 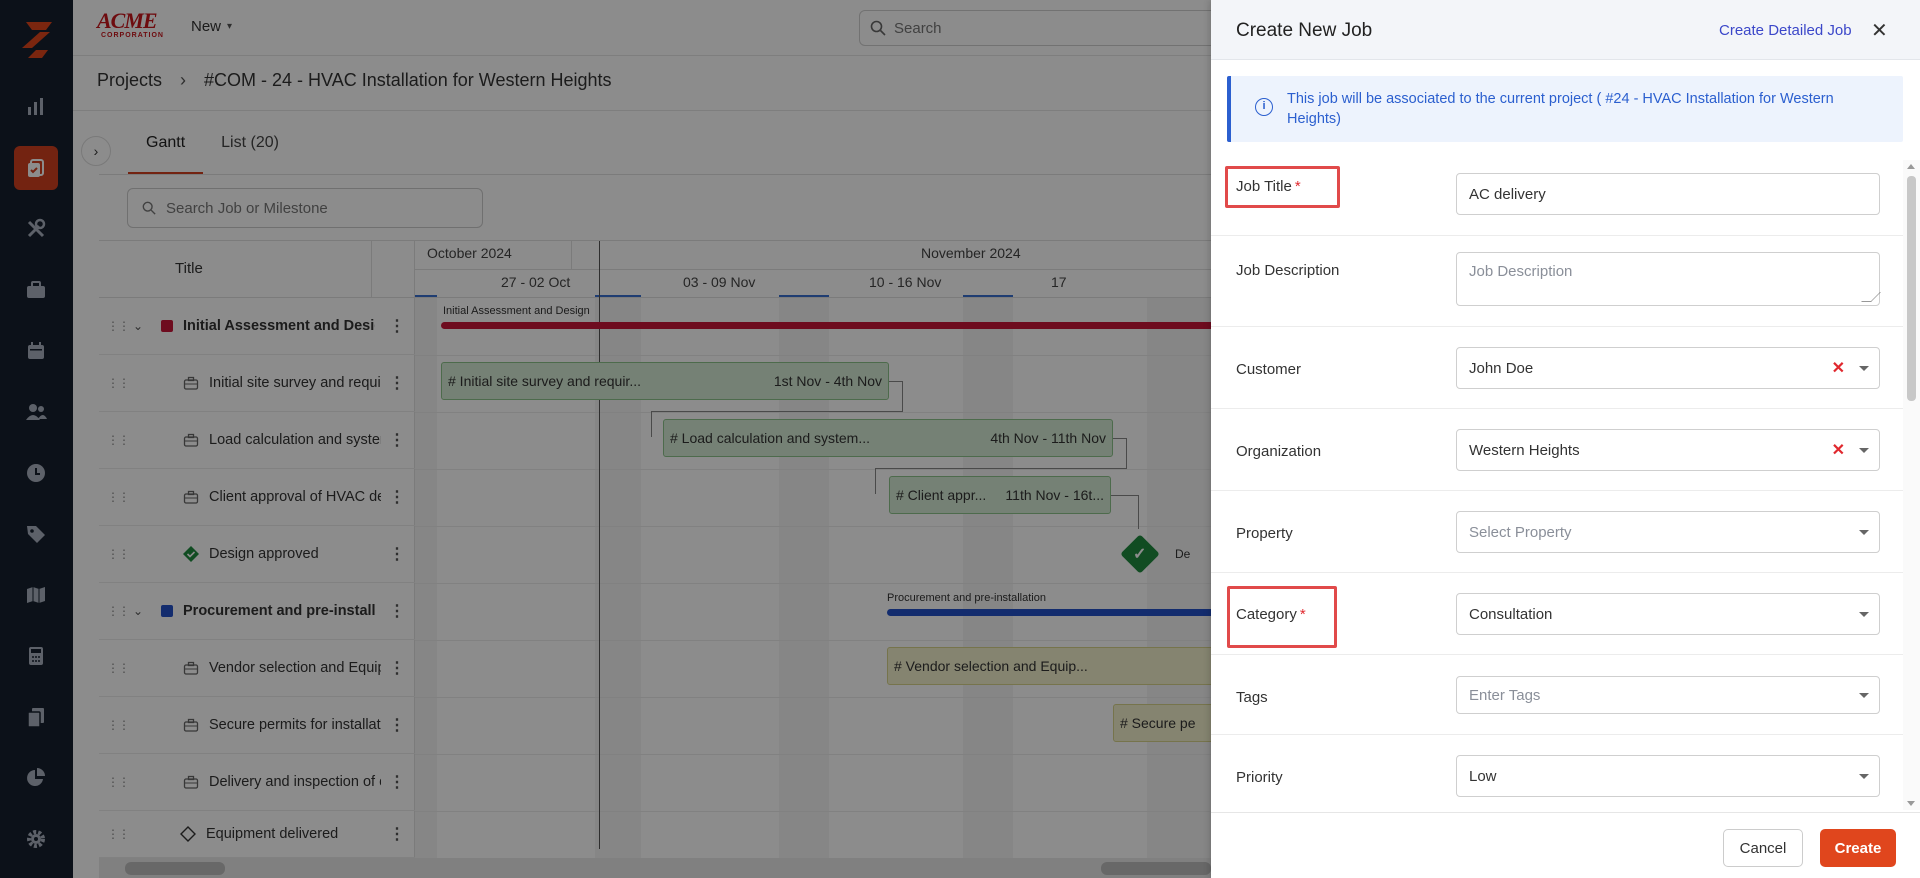 I want to click on info-icon: i, so click(x=1264, y=107).